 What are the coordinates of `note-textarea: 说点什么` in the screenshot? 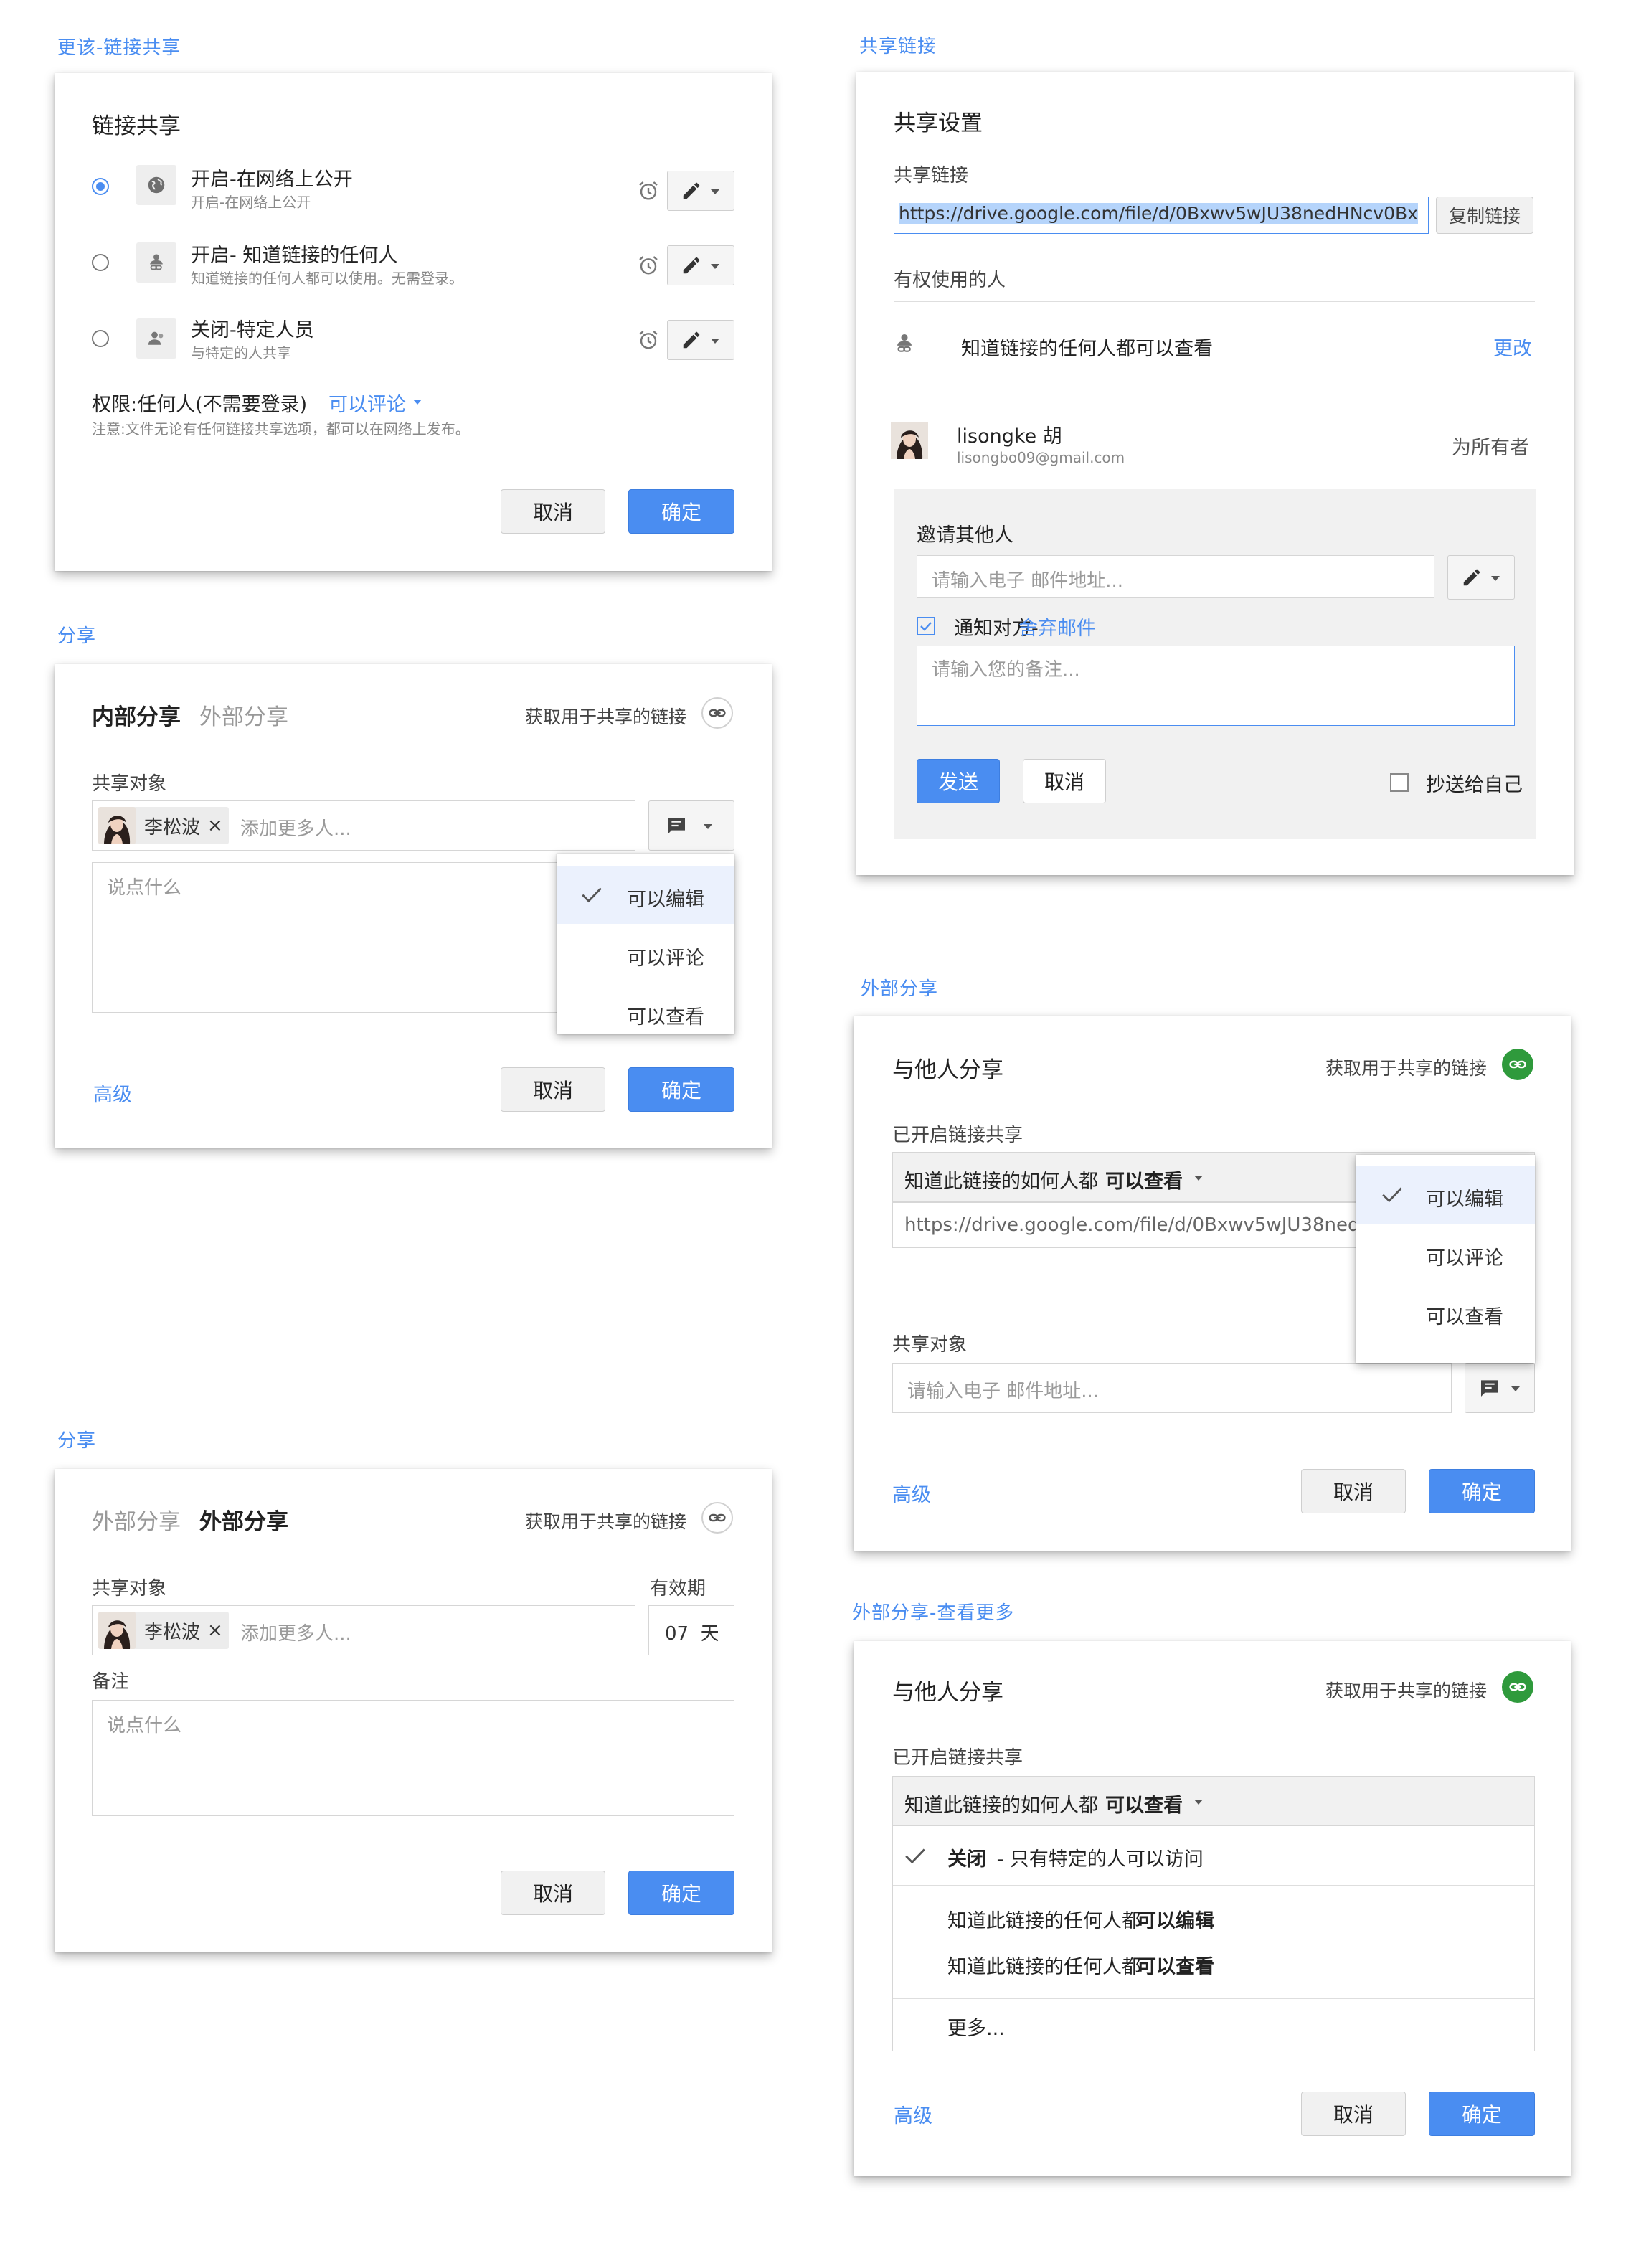 It's located at (413, 1758).